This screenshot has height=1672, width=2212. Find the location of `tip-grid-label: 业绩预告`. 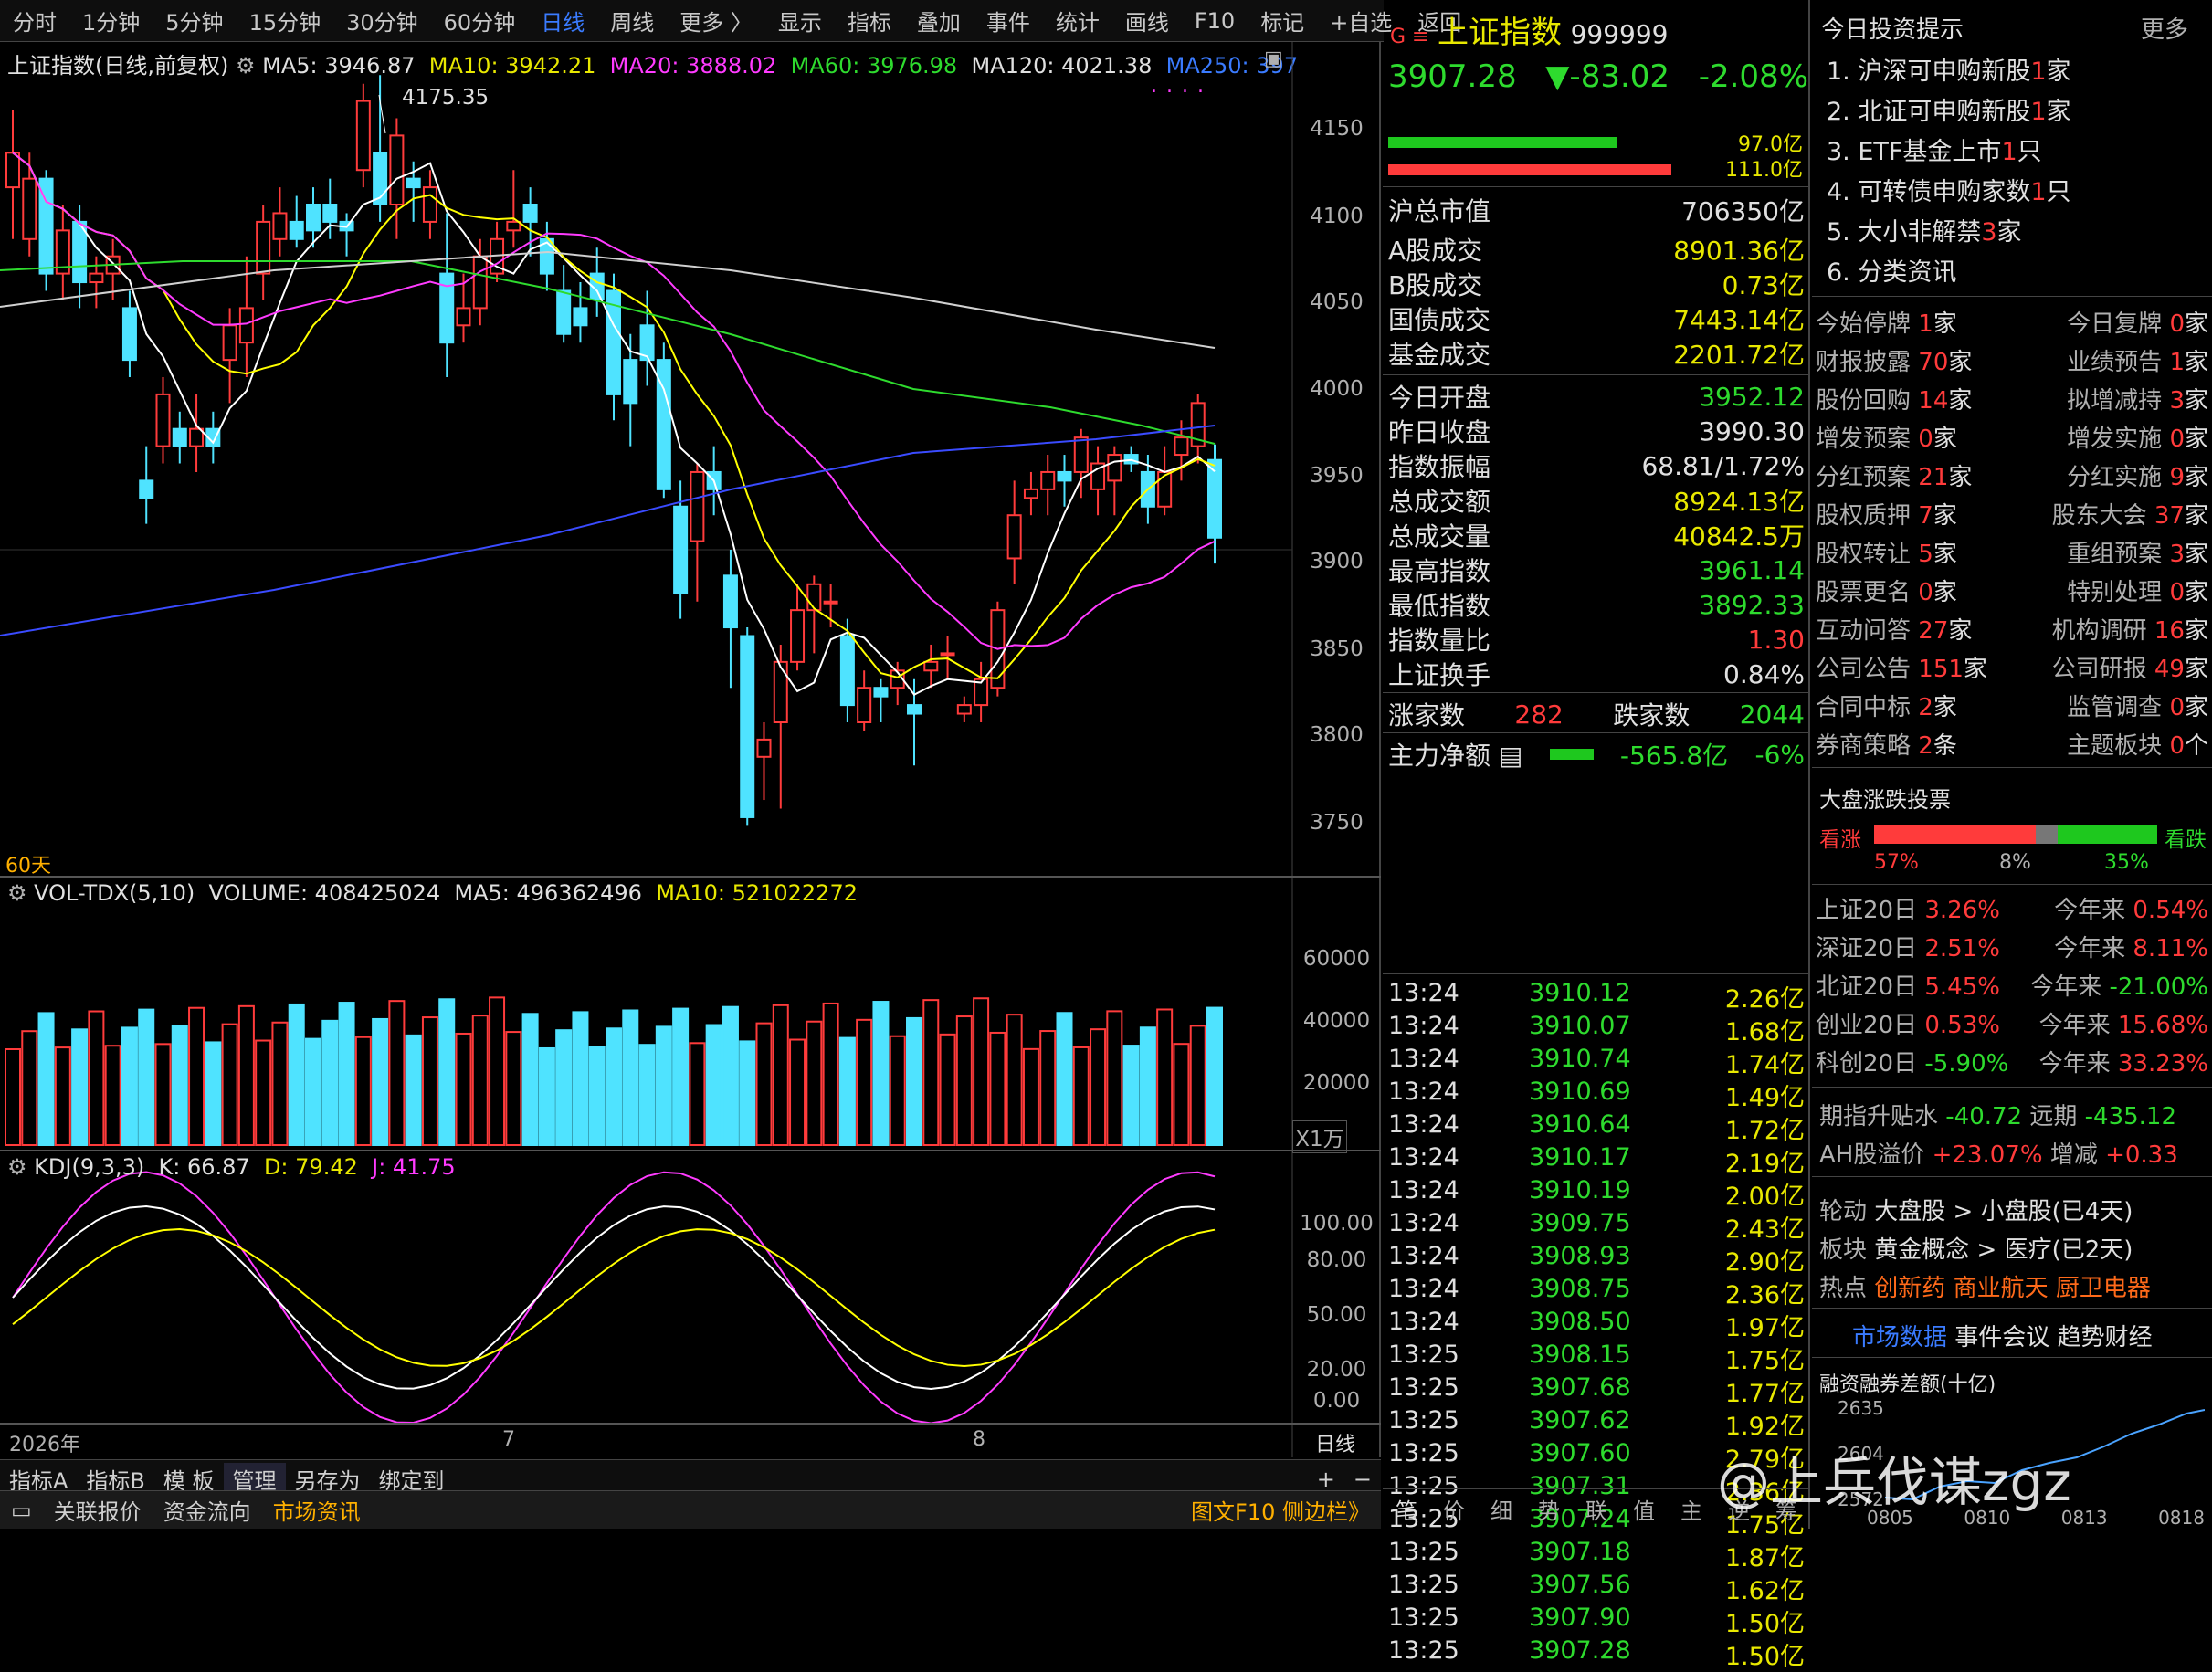

tip-grid-label: 业绩预告 is located at coordinates (2114, 362).